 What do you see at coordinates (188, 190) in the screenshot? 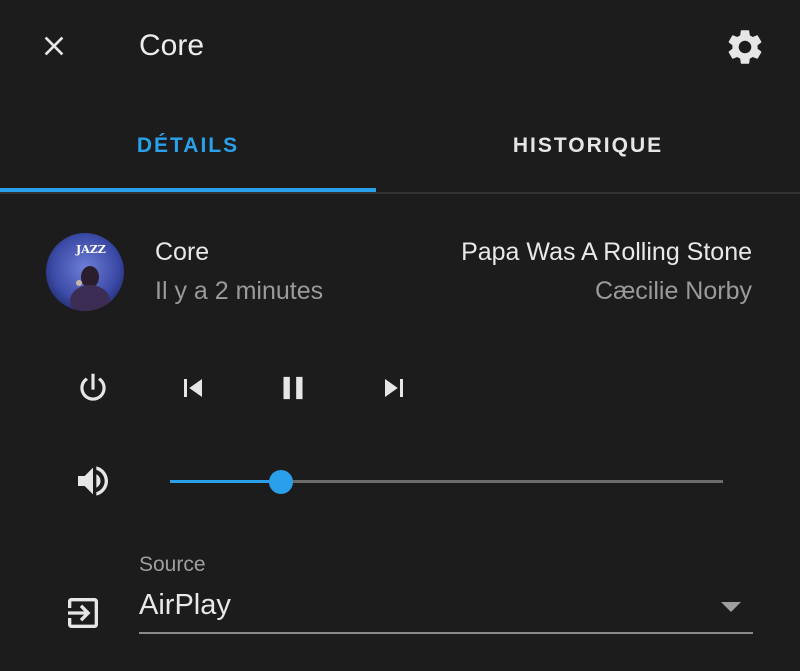
I see `active-tab-indicator` at bounding box center [188, 190].